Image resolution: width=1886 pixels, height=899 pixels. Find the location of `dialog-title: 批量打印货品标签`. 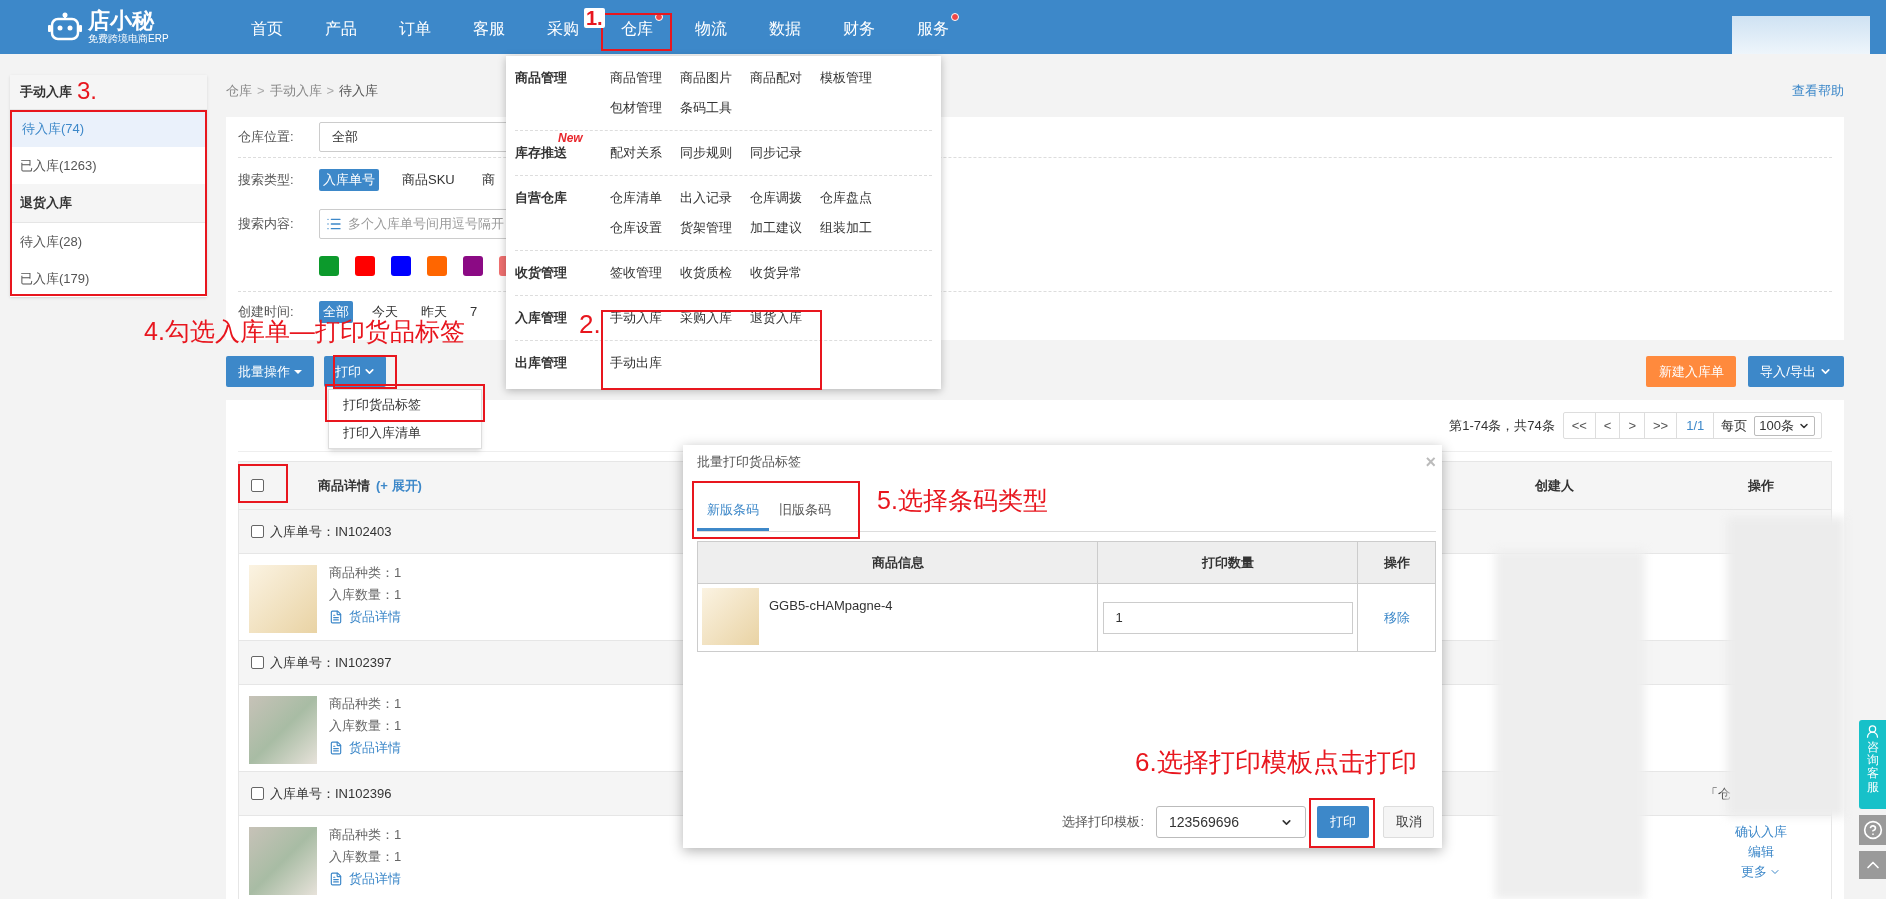

dialog-title: 批量打印货品标签 is located at coordinates (749, 462).